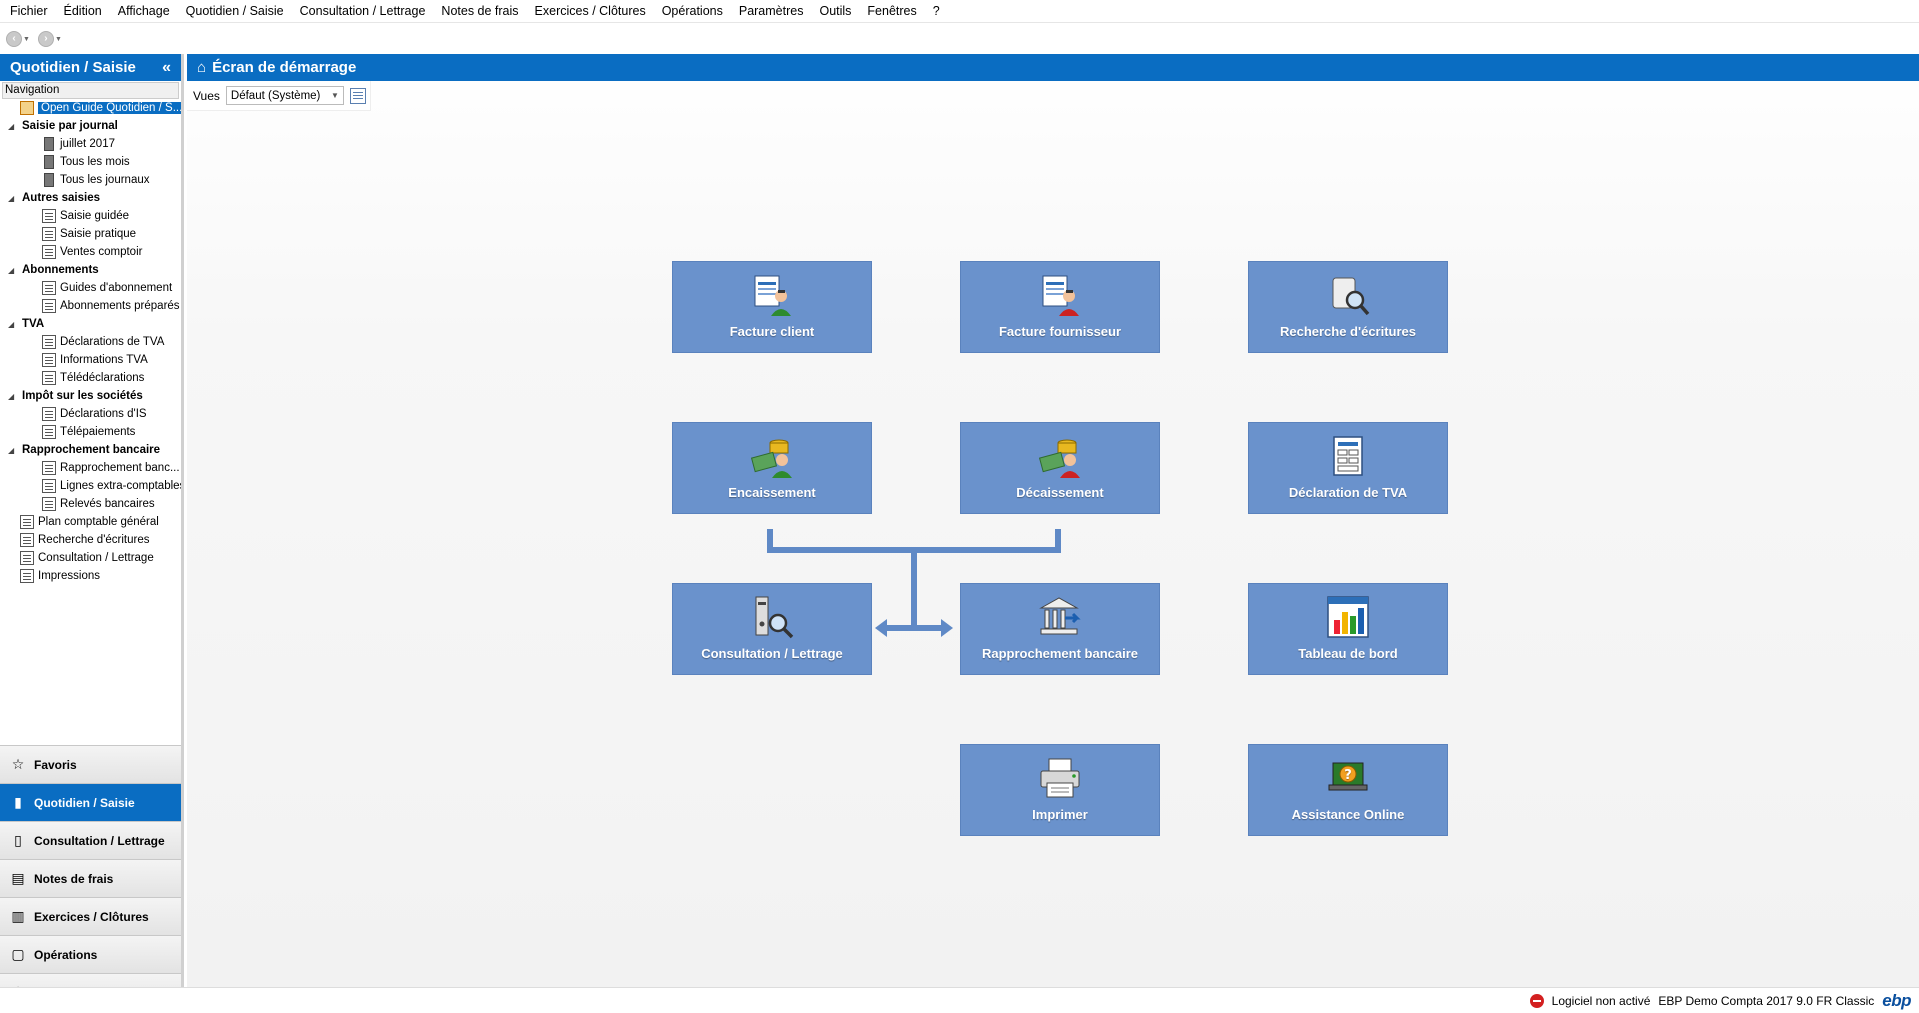 The width and height of the screenshot is (1919, 1013). Describe the element at coordinates (202, 67) in the screenshot. I see `home-icon: ⌂` at that location.